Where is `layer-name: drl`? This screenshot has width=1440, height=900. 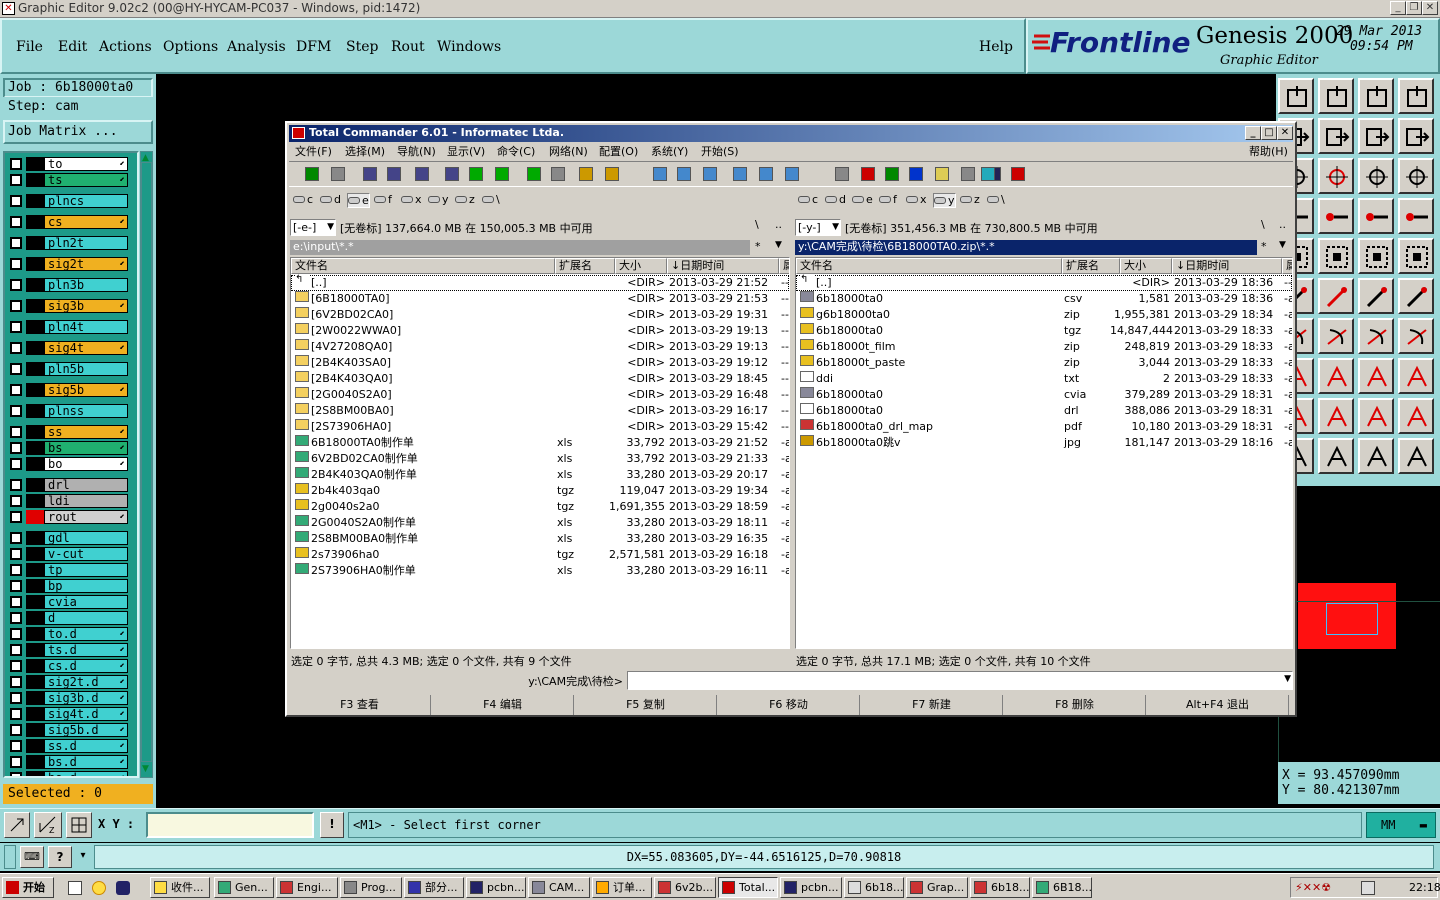
layer-name: drl is located at coordinates (86, 485).